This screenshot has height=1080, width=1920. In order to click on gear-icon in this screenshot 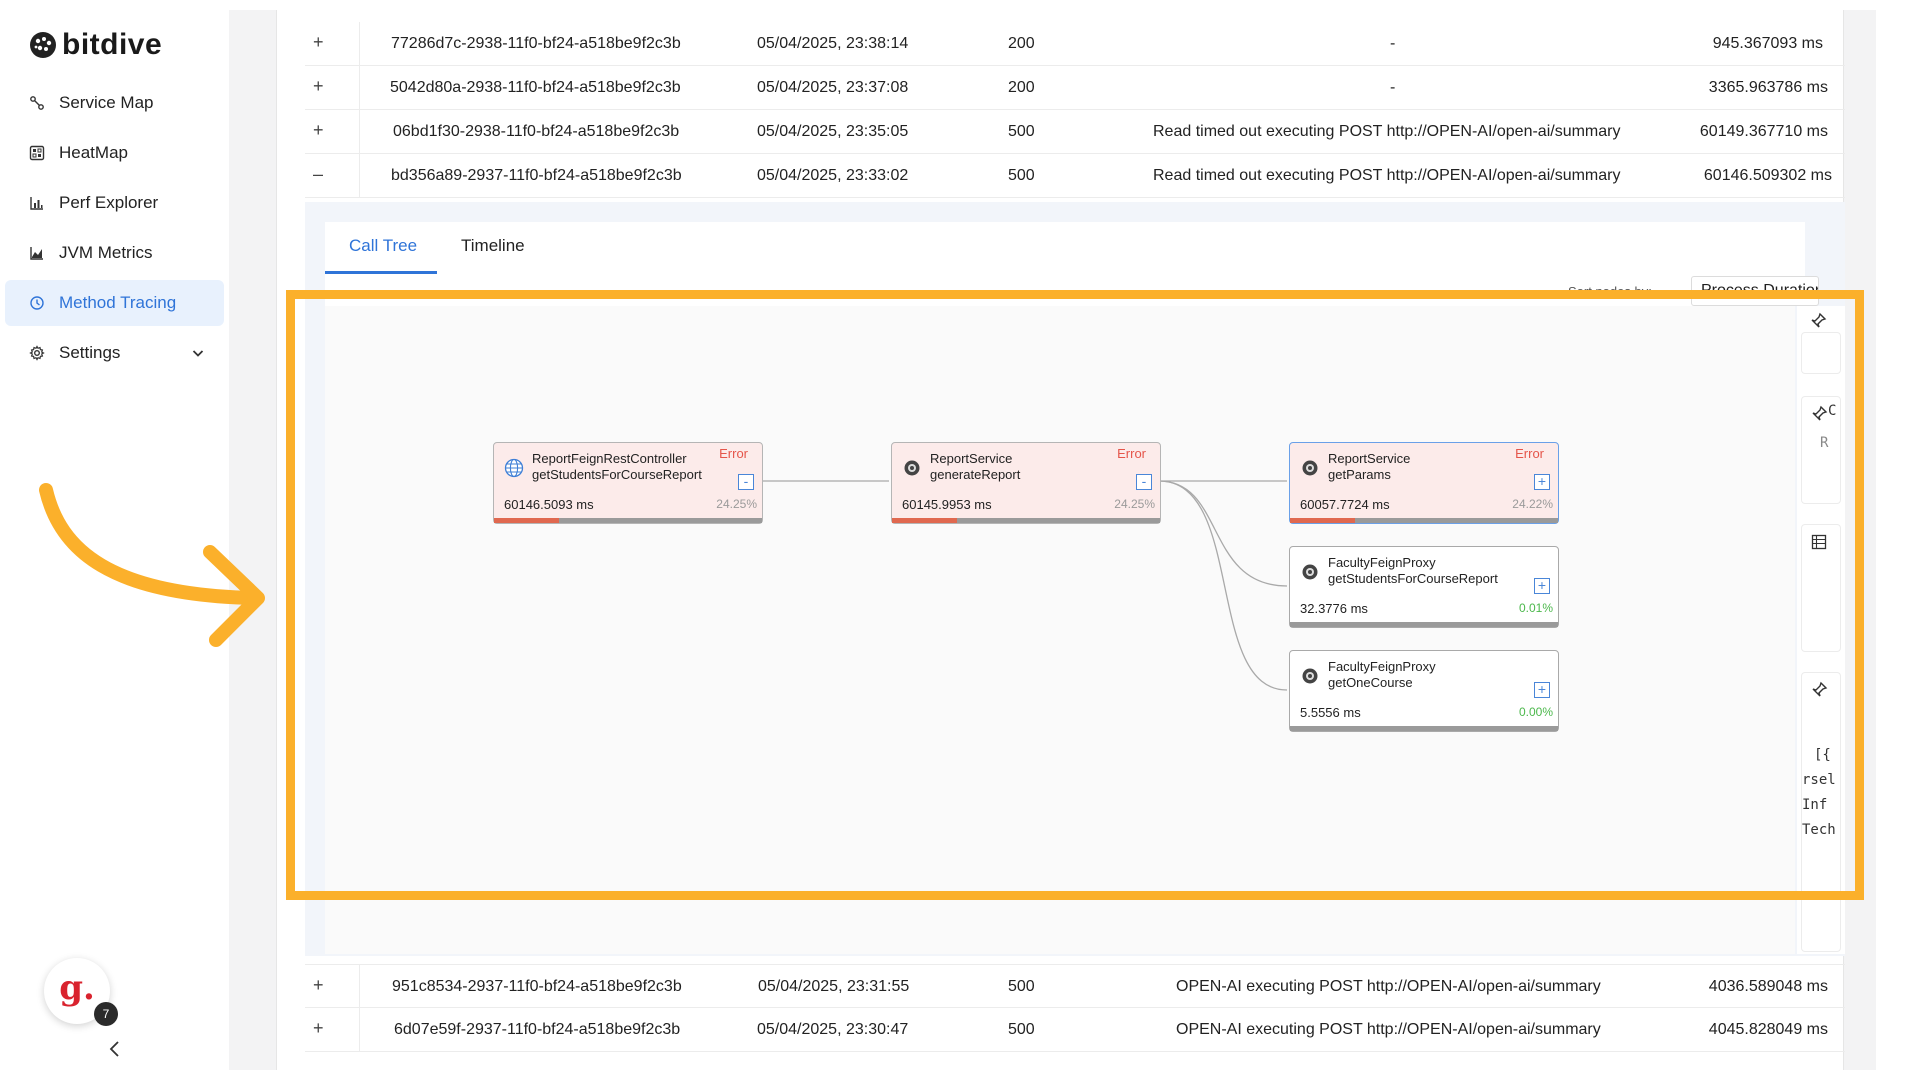, I will do `click(37, 353)`.